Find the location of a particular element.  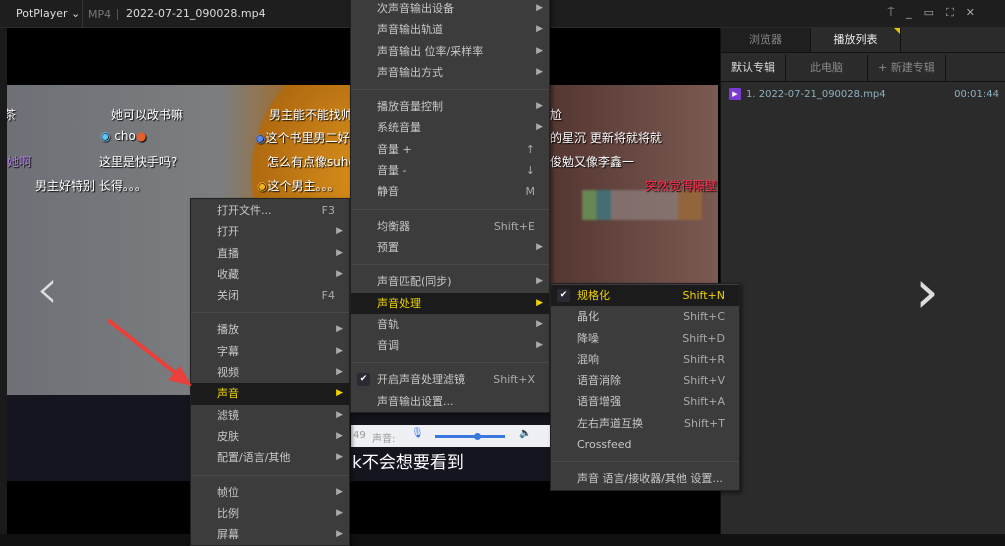

menu-item: 打开文件... F3 is located at coordinates (270, 210).